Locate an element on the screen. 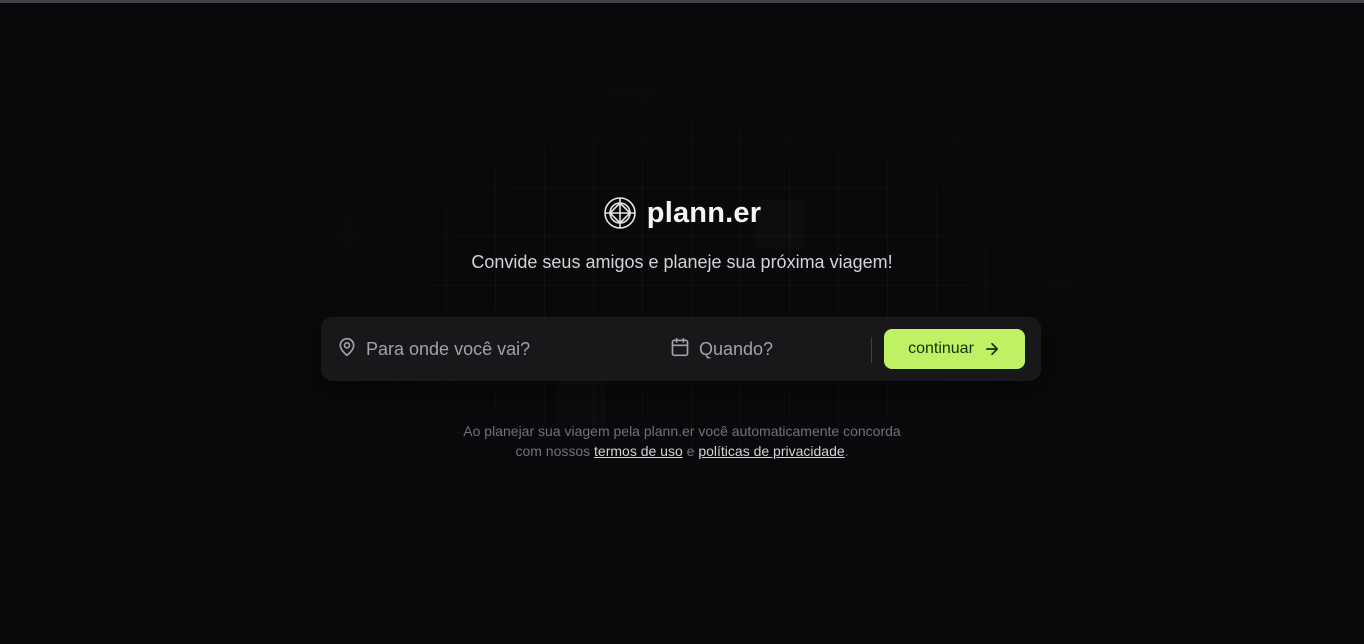  destination-field is located at coordinates (487, 349).